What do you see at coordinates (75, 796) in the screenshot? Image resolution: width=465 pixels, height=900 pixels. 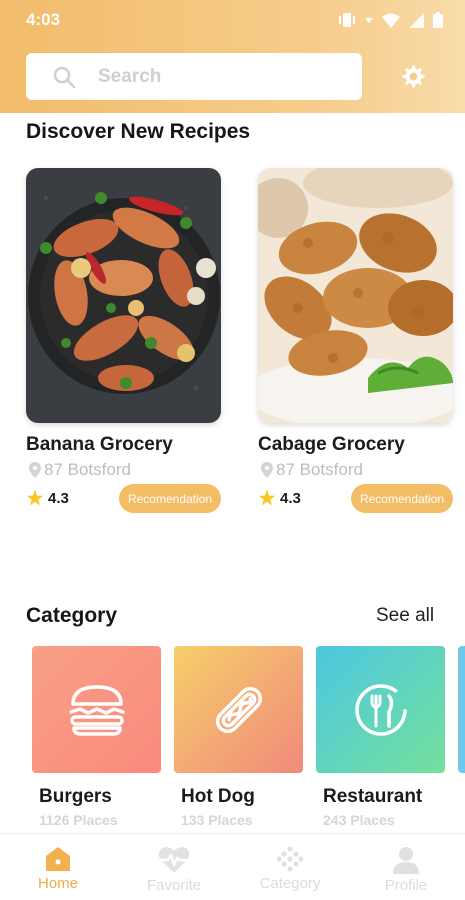 I see `category-name: Burgers` at bounding box center [75, 796].